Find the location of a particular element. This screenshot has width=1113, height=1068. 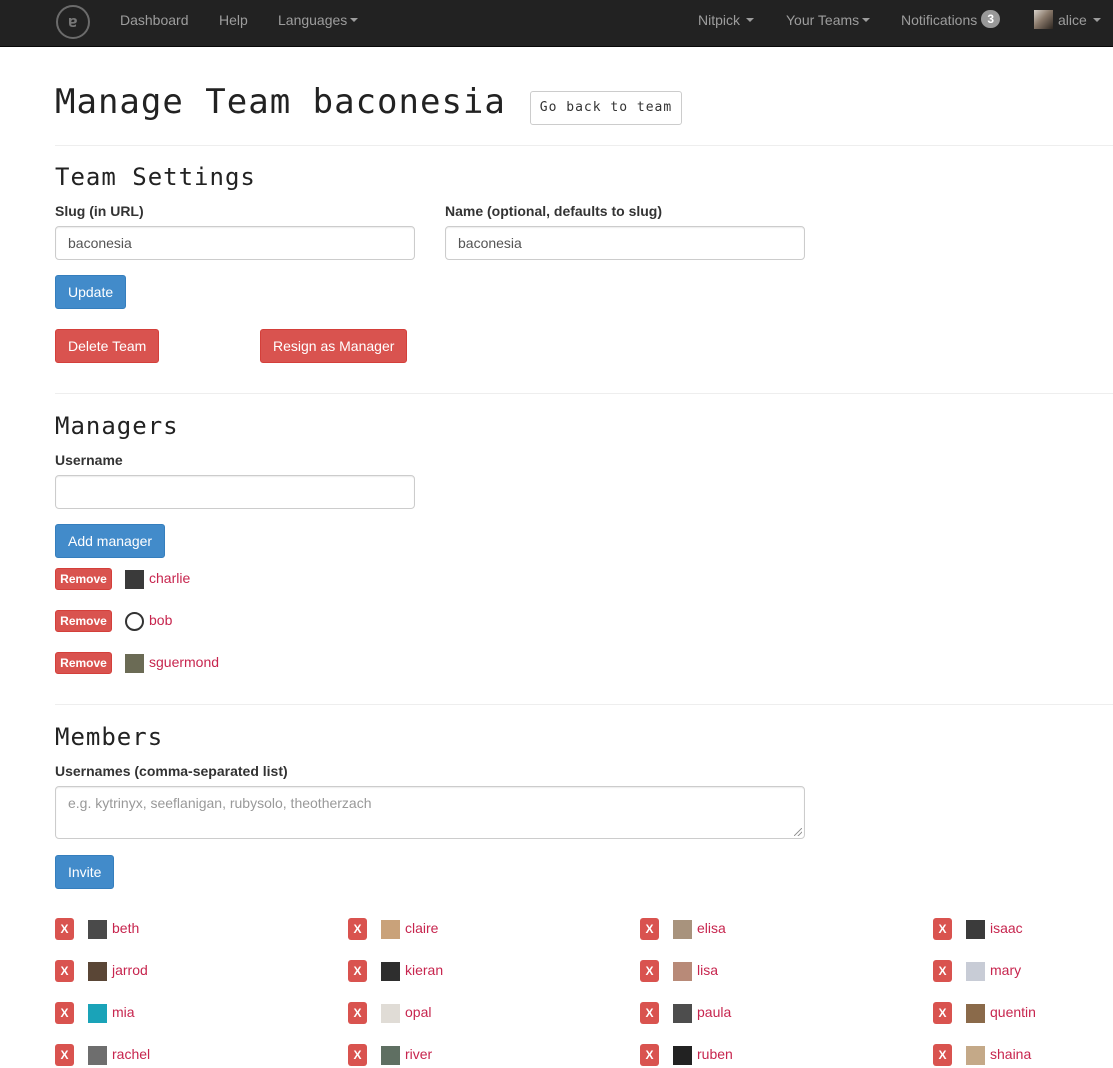

nav-dashboard: Dashboard is located at coordinates (154, 23).